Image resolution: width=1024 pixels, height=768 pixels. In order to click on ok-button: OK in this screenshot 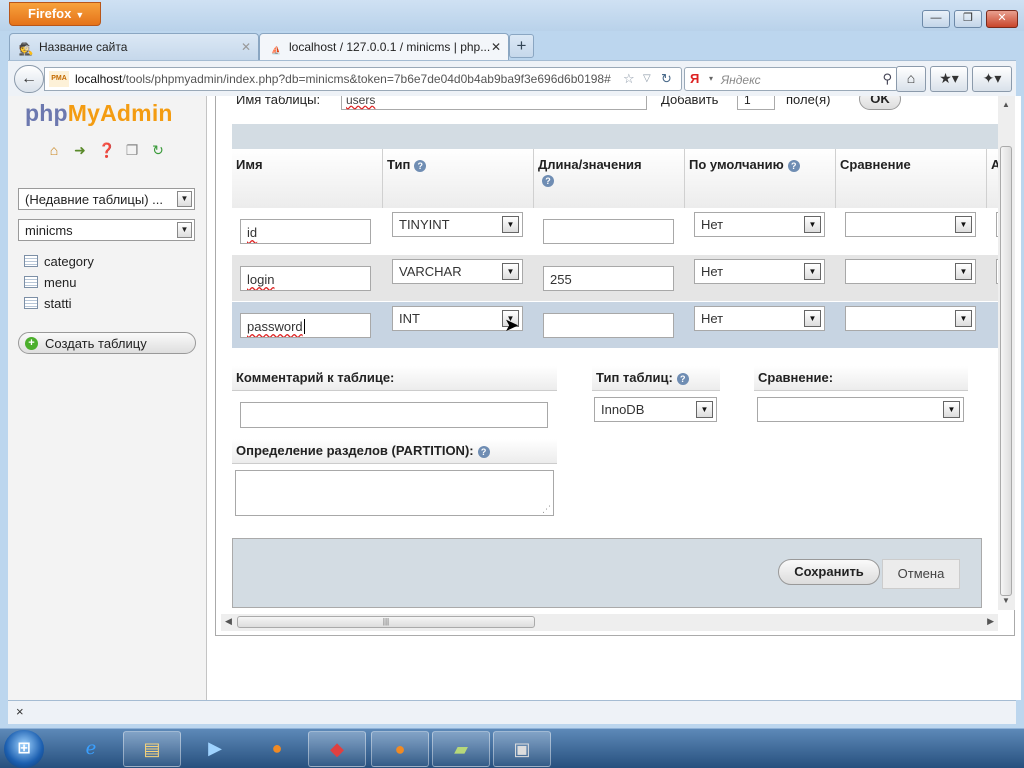, I will do `click(880, 103)`.